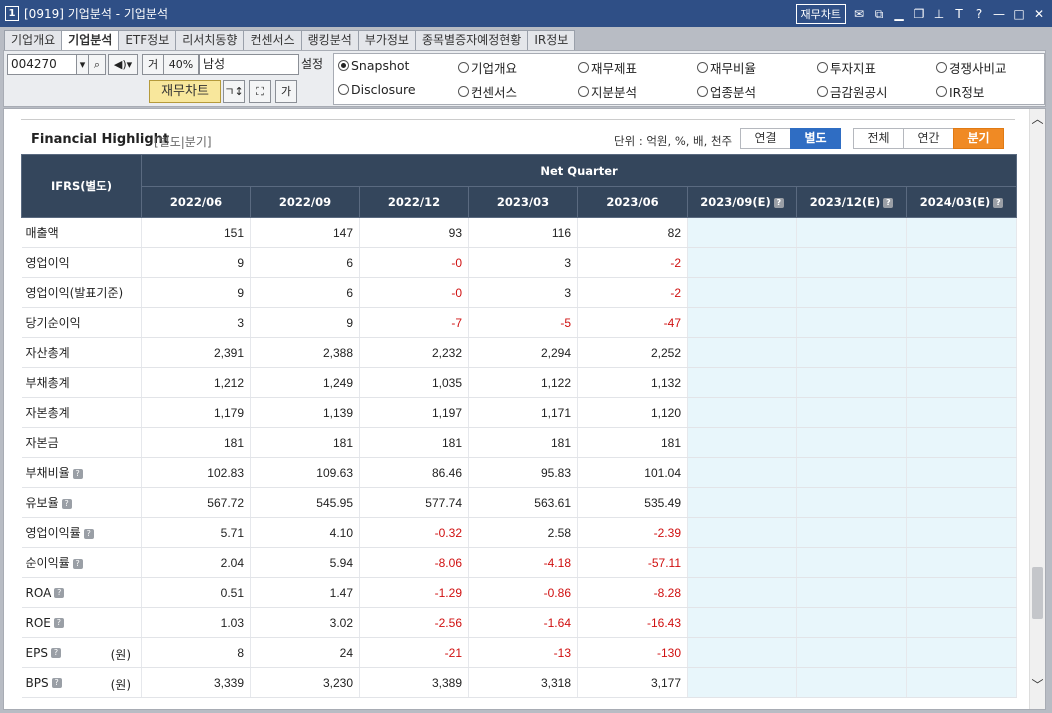 This screenshot has width=1052, height=713. I want to click on radio-competitor-comparison: 경쟁사비교, so click(971, 67).